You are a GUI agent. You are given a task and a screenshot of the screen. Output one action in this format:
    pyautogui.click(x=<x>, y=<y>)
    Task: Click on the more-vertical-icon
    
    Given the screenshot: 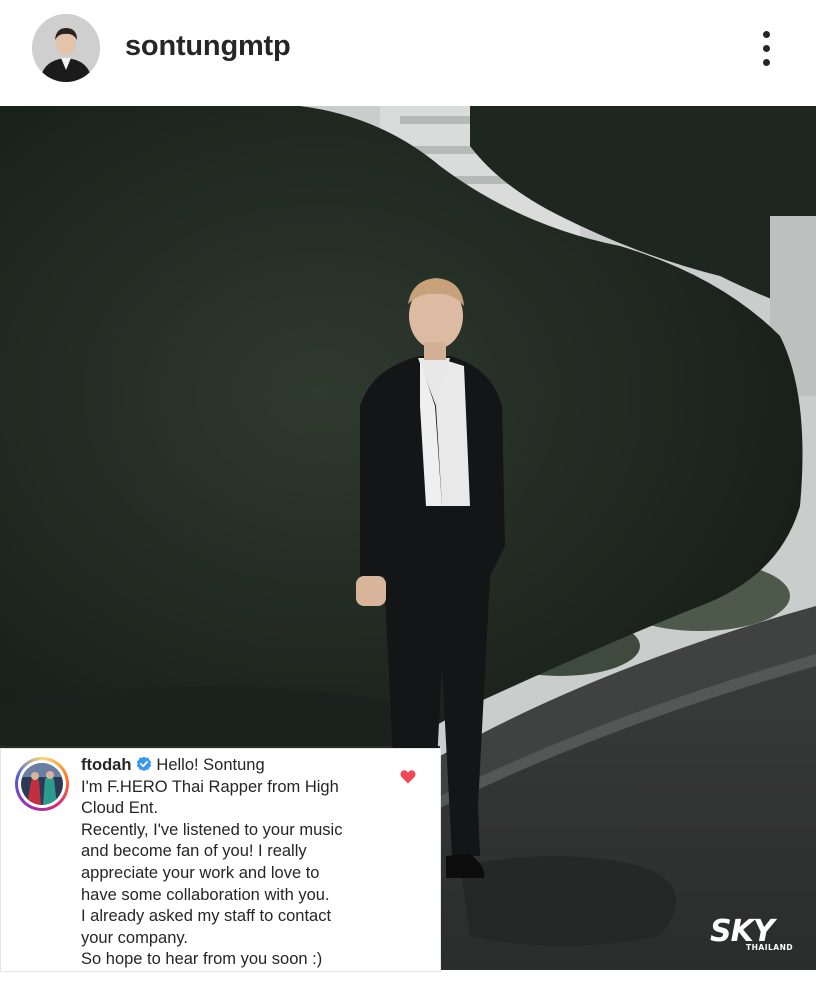 What is the action you would take?
    pyautogui.click(x=766, y=48)
    